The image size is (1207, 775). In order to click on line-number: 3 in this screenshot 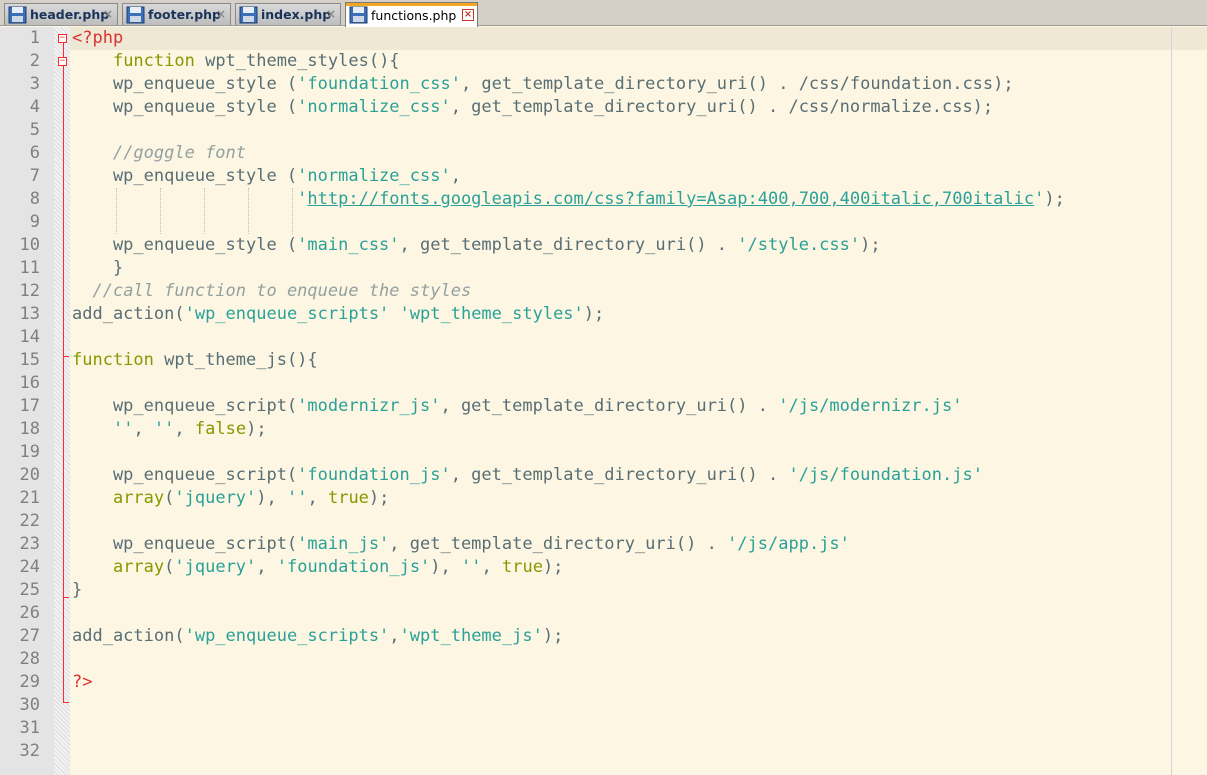, I will do `click(34, 84)`.